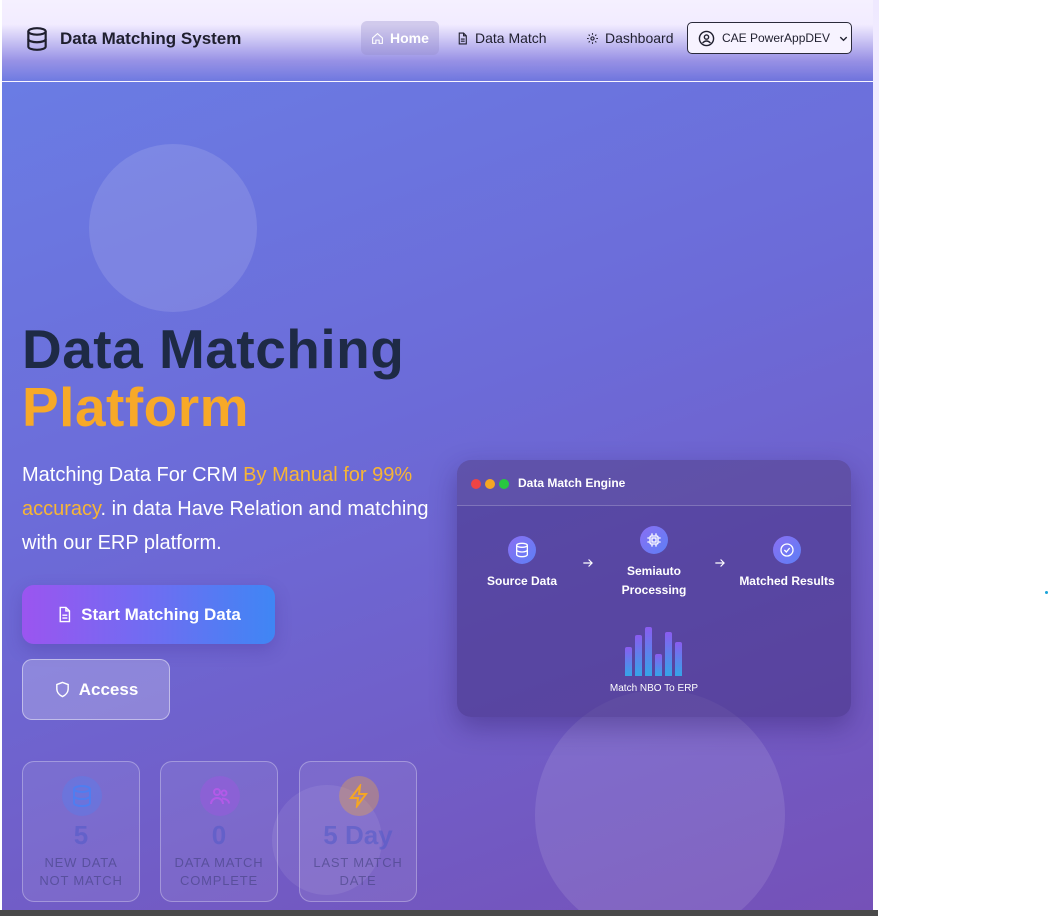  I want to click on engine-header: Data Match Engine, so click(654, 483).